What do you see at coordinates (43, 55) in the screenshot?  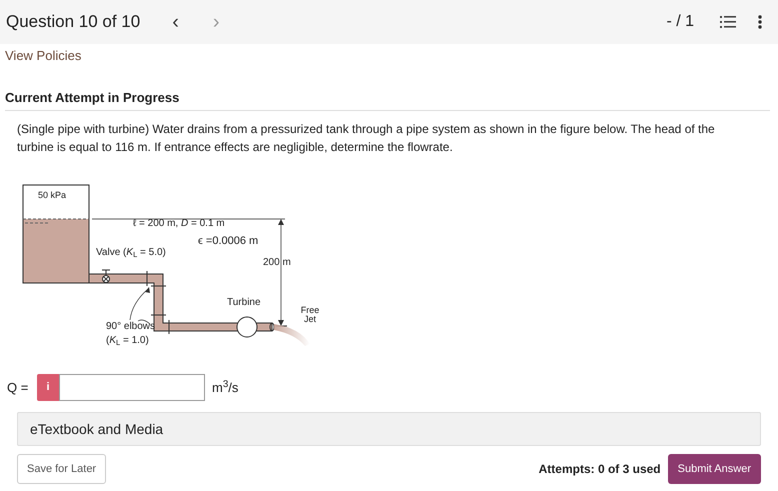 I see `view-policies-link: View Policies` at bounding box center [43, 55].